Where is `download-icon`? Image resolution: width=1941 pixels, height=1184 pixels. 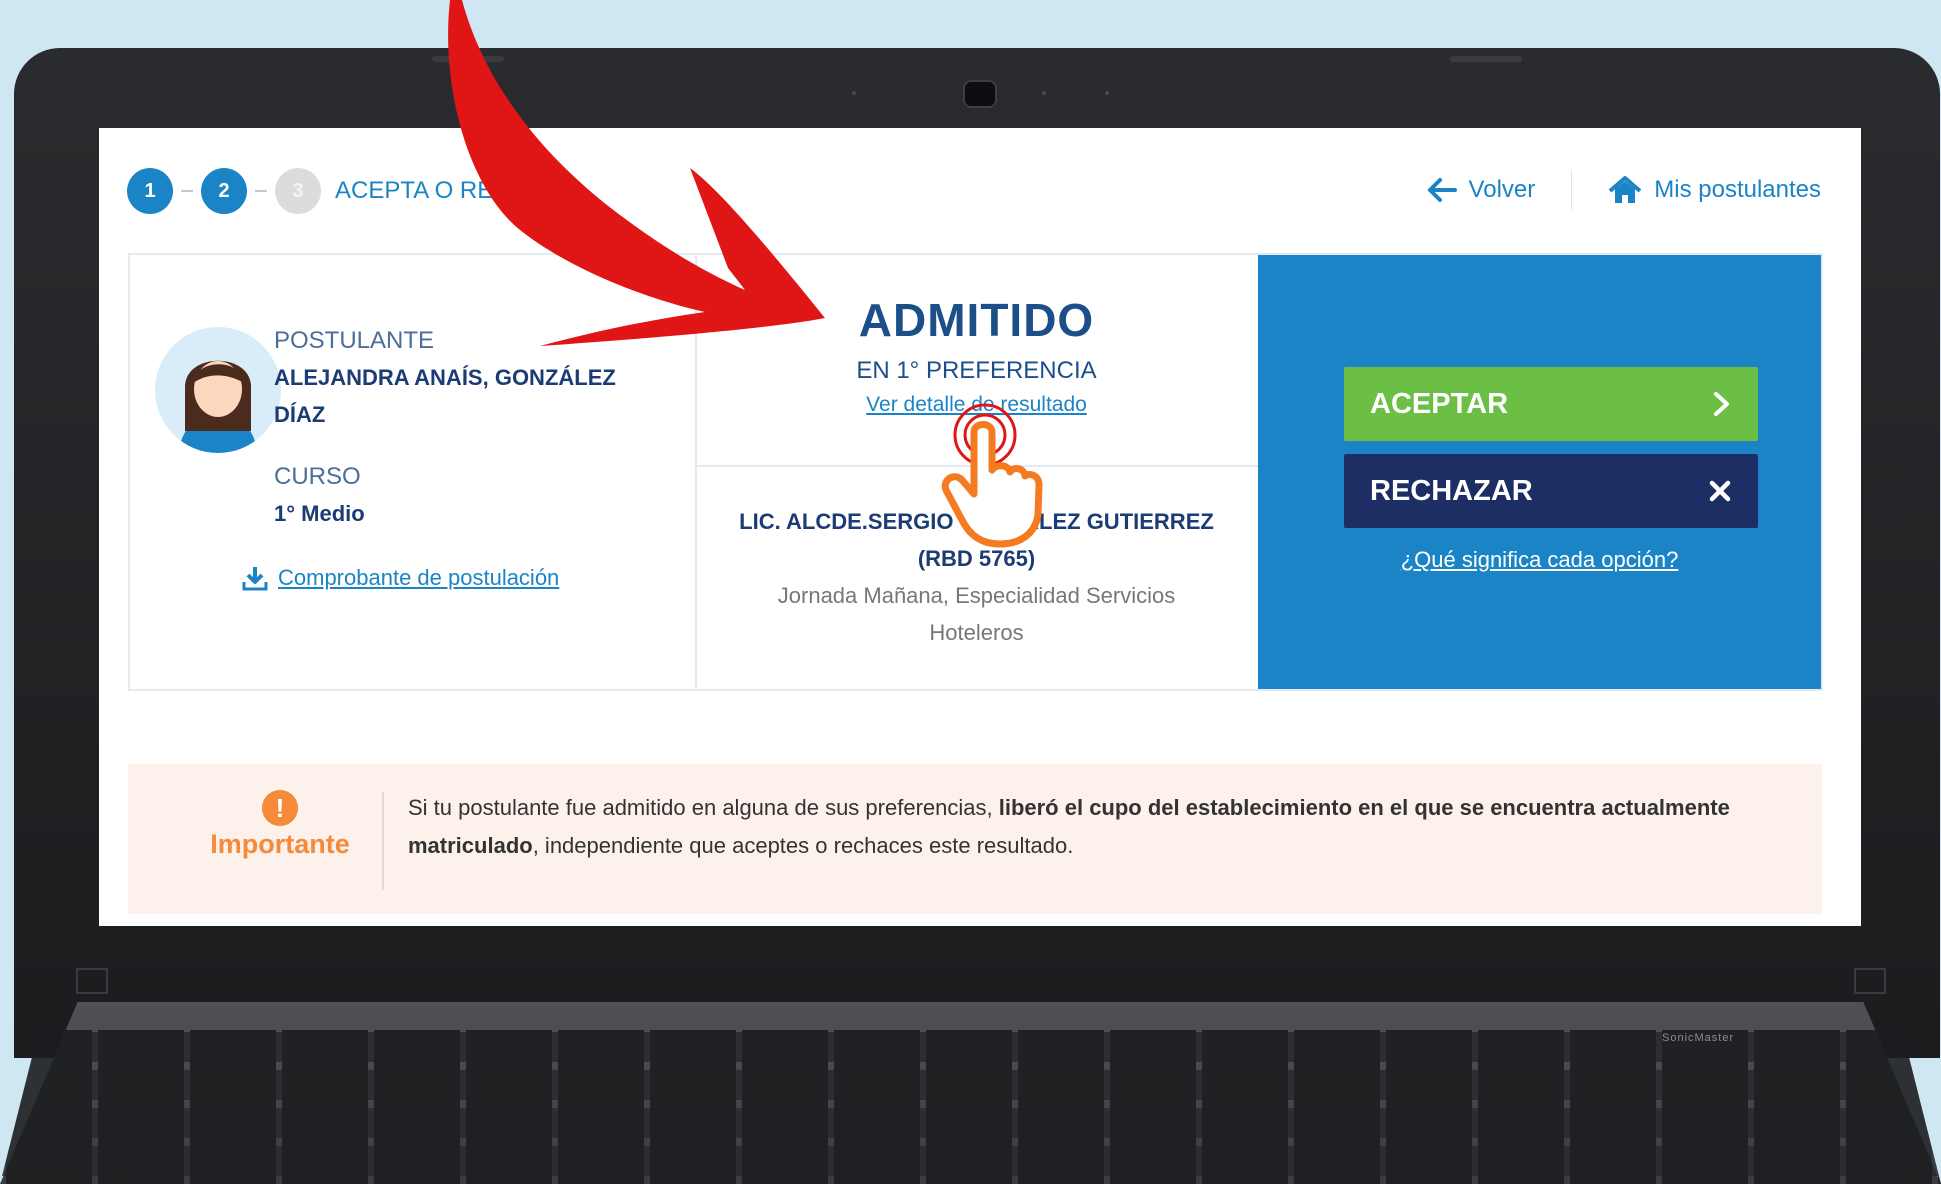
download-icon is located at coordinates (255, 579).